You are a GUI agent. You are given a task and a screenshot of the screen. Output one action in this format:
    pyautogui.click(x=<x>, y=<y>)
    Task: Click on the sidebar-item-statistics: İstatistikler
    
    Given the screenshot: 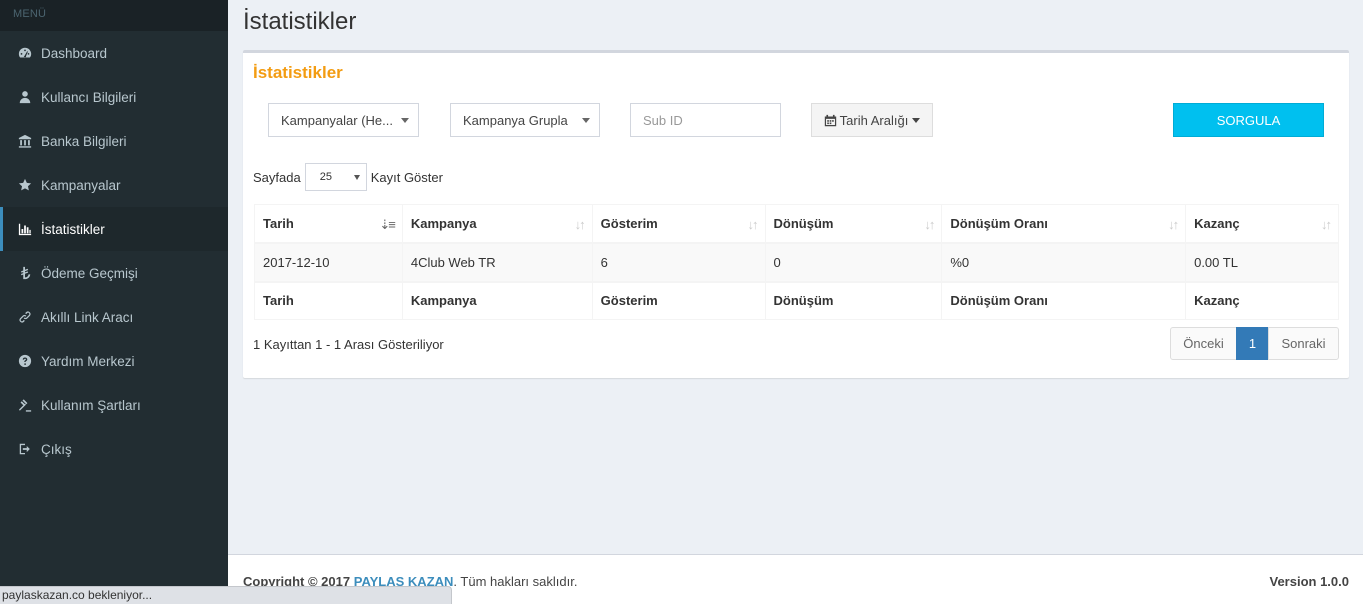 What is the action you would take?
    pyautogui.click(x=114, y=229)
    